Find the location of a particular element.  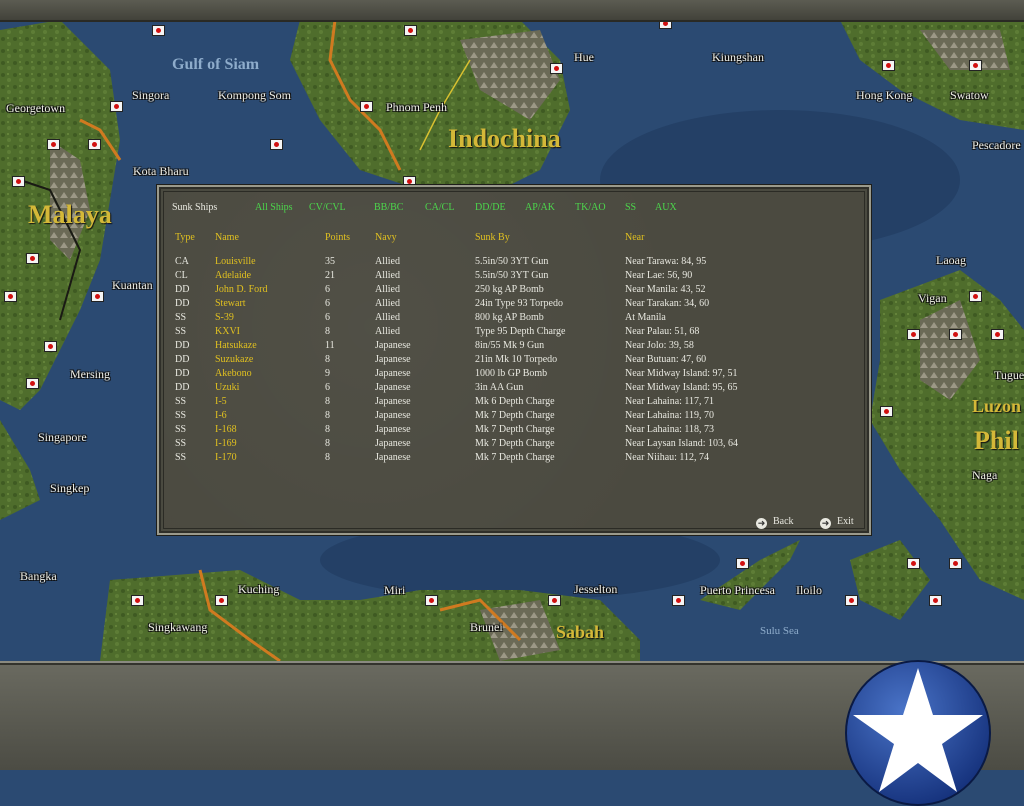

cell-points: 35 is located at coordinates (330, 261).